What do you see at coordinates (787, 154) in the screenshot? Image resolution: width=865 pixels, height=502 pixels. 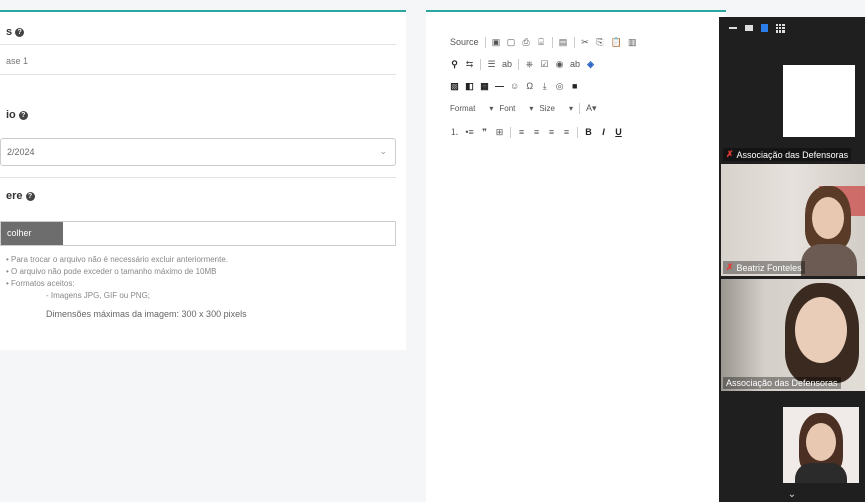 I see `participant-name-tag: ✗ Associação das Defensoras` at bounding box center [787, 154].